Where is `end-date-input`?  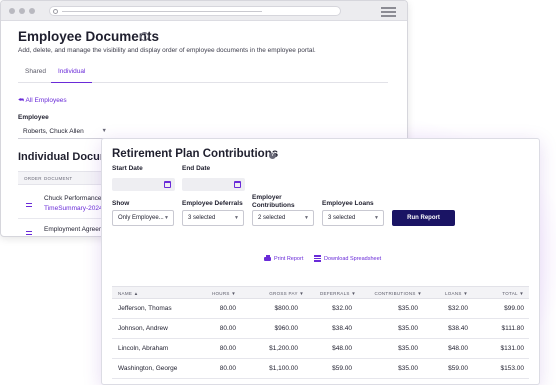 end-date-input is located at coordinates (213, 184).